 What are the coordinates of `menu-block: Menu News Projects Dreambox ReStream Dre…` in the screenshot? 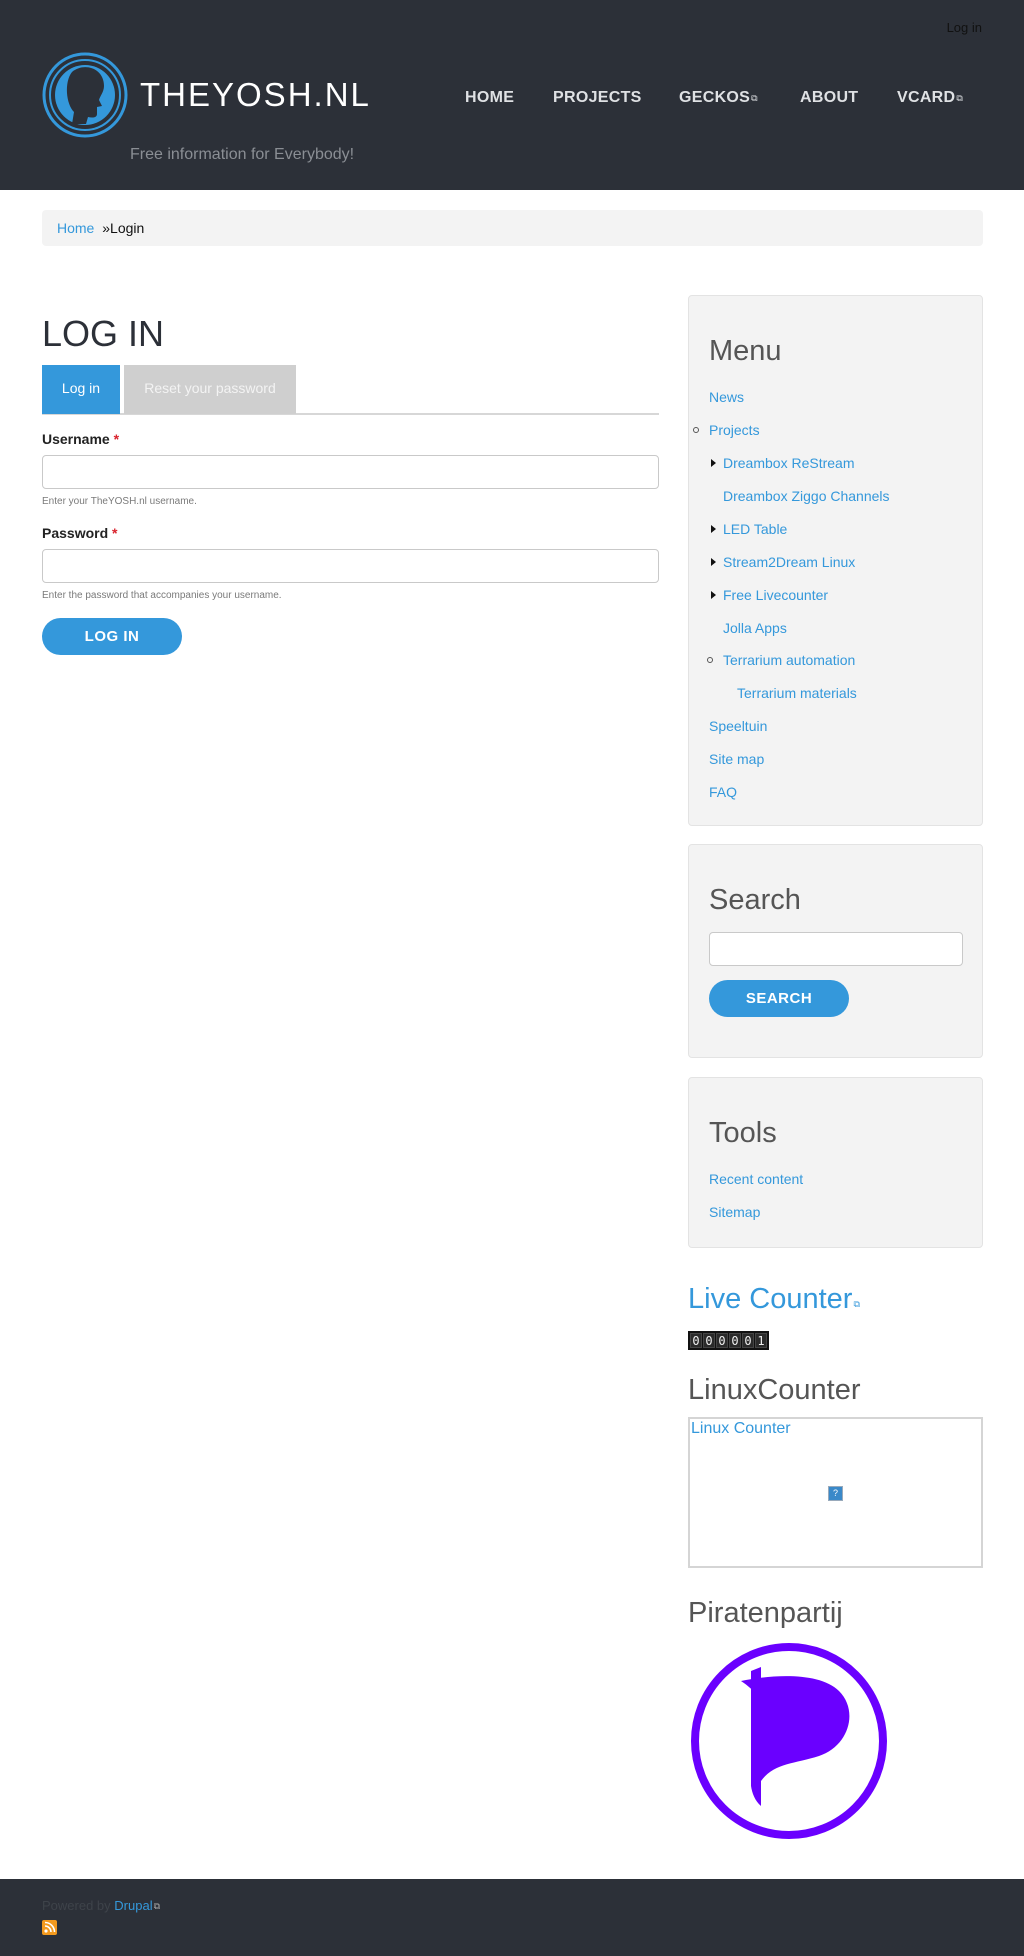 It's located at (835, 560).